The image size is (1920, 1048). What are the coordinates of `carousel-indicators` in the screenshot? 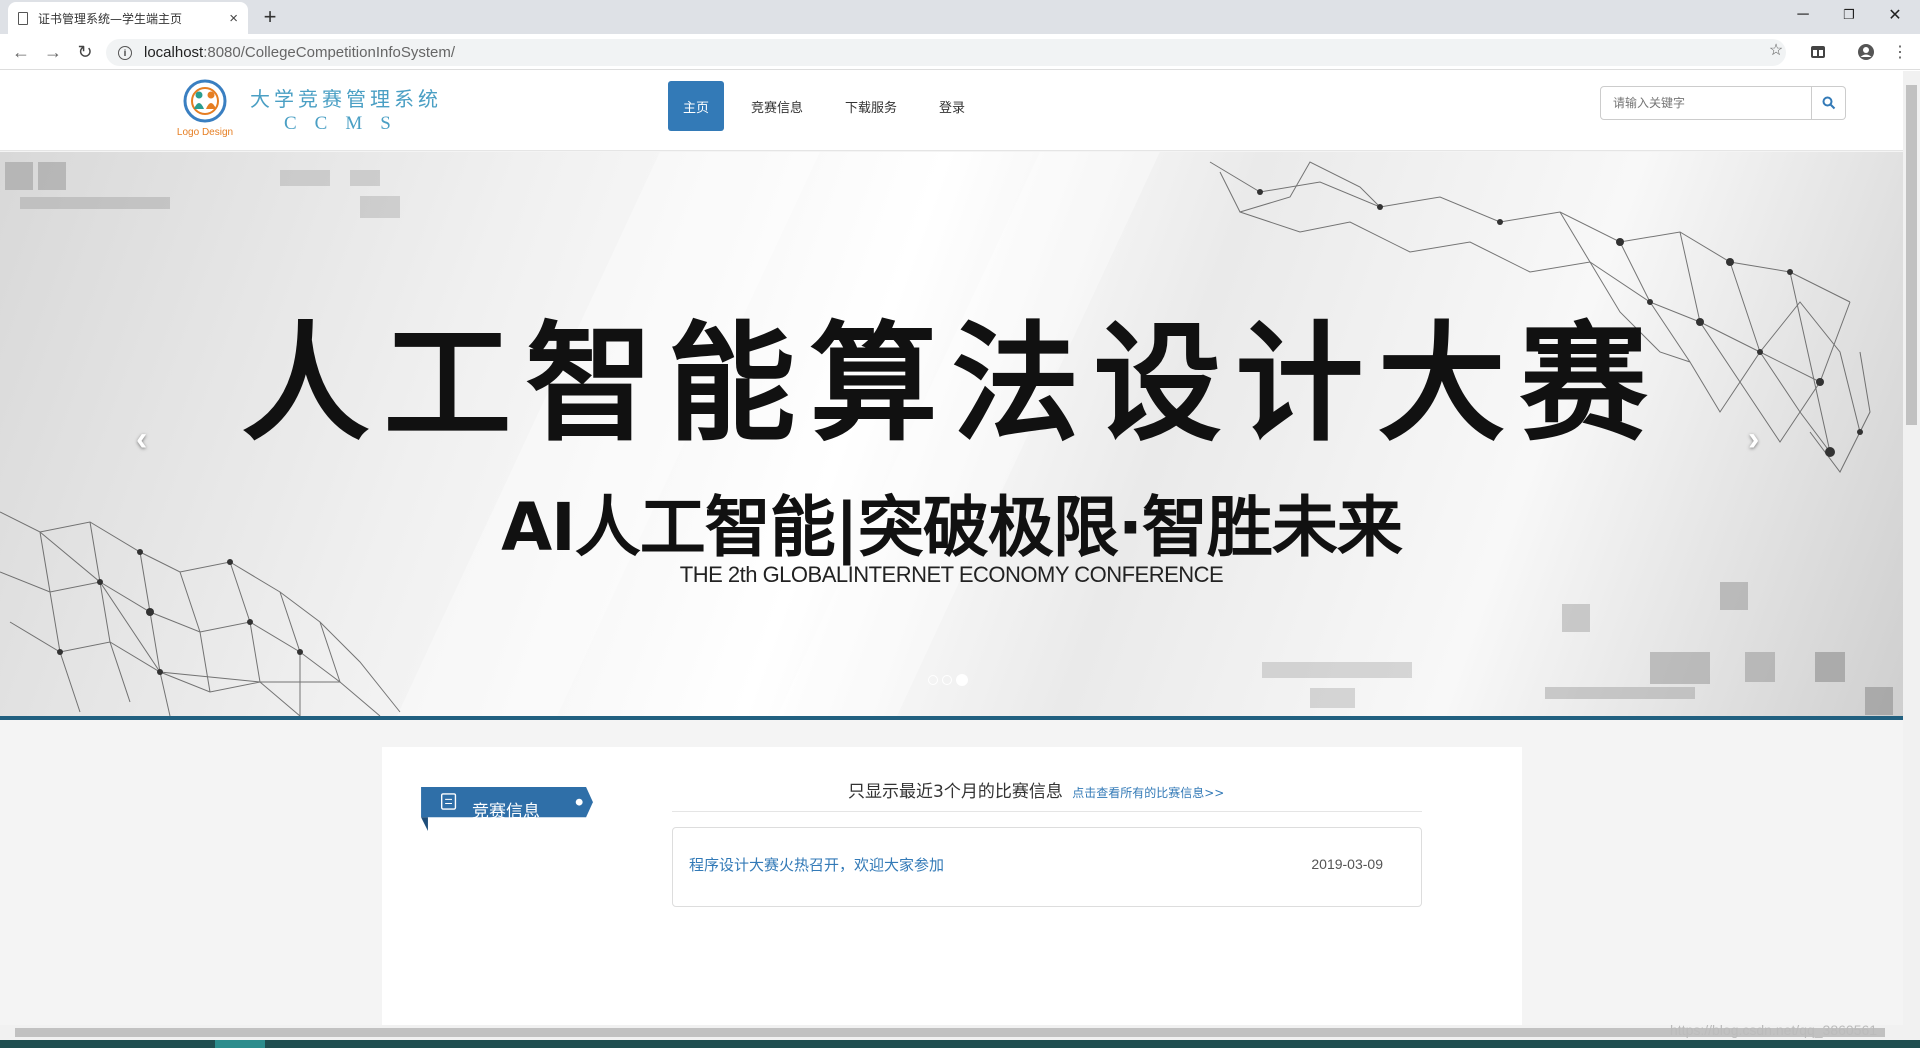 It's located at (948, 680).